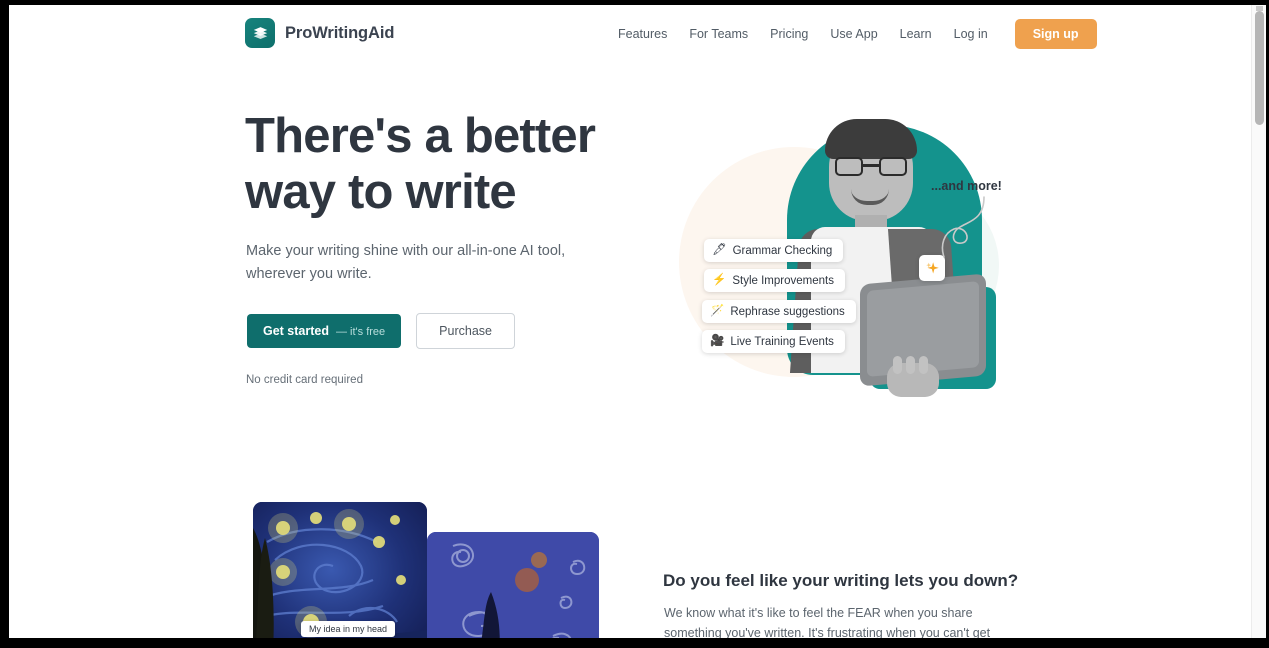  Describe the element at coordinates (787, 311) in the screenshot. I see `feature-pill-label: Rephrase suggestions` at that location.